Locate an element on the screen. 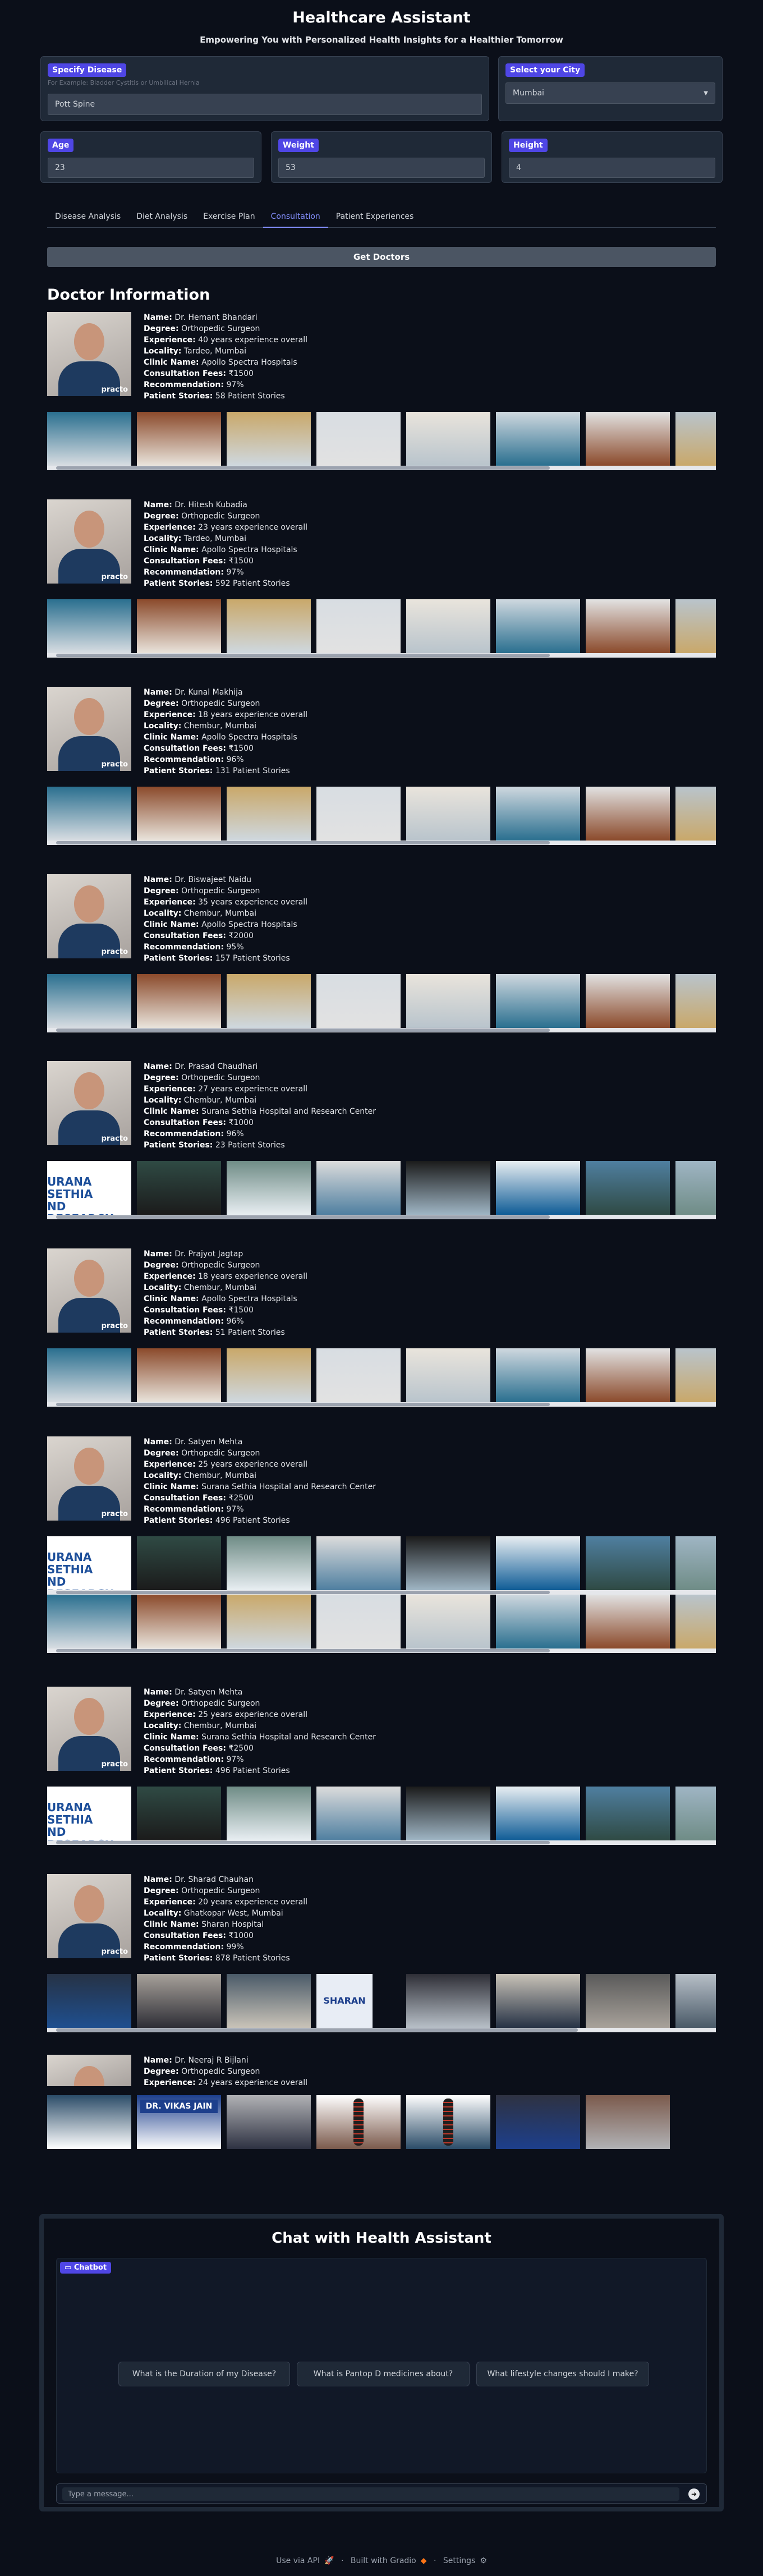 The height and width of the screenshot is (2576, 763). age-input: 23 is located at coordinates (151, 168).